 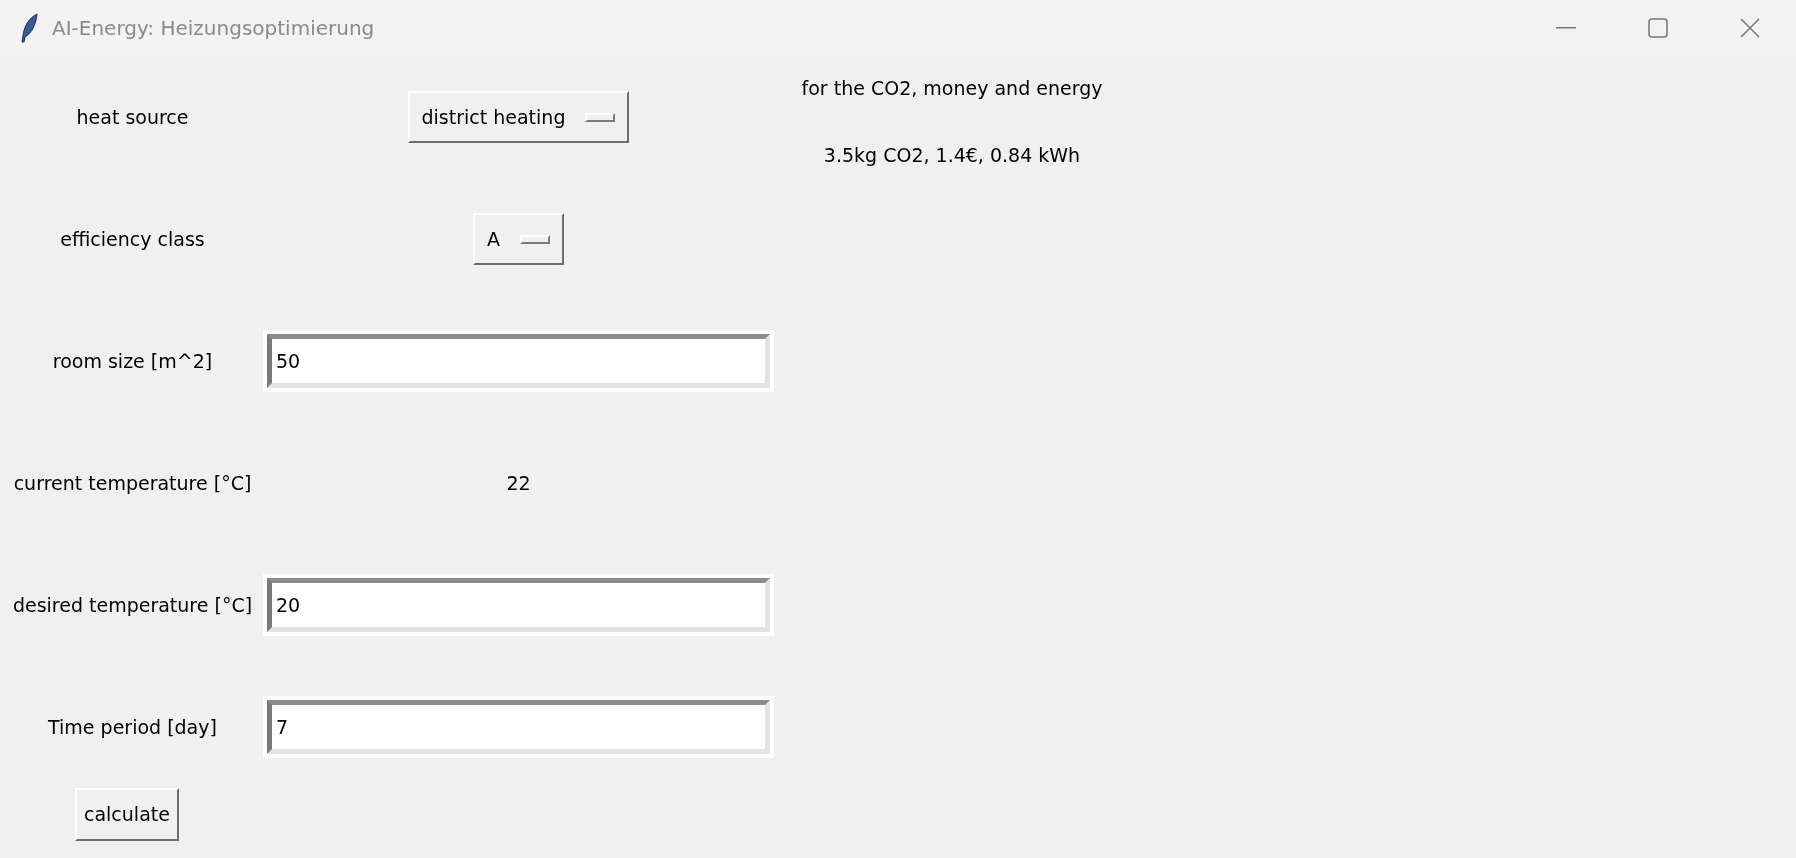 What do you see at coordinates (132, 605) in the screenshot?
I see `field-label: desired temperature [°C]` at bounding box center [132, 605].